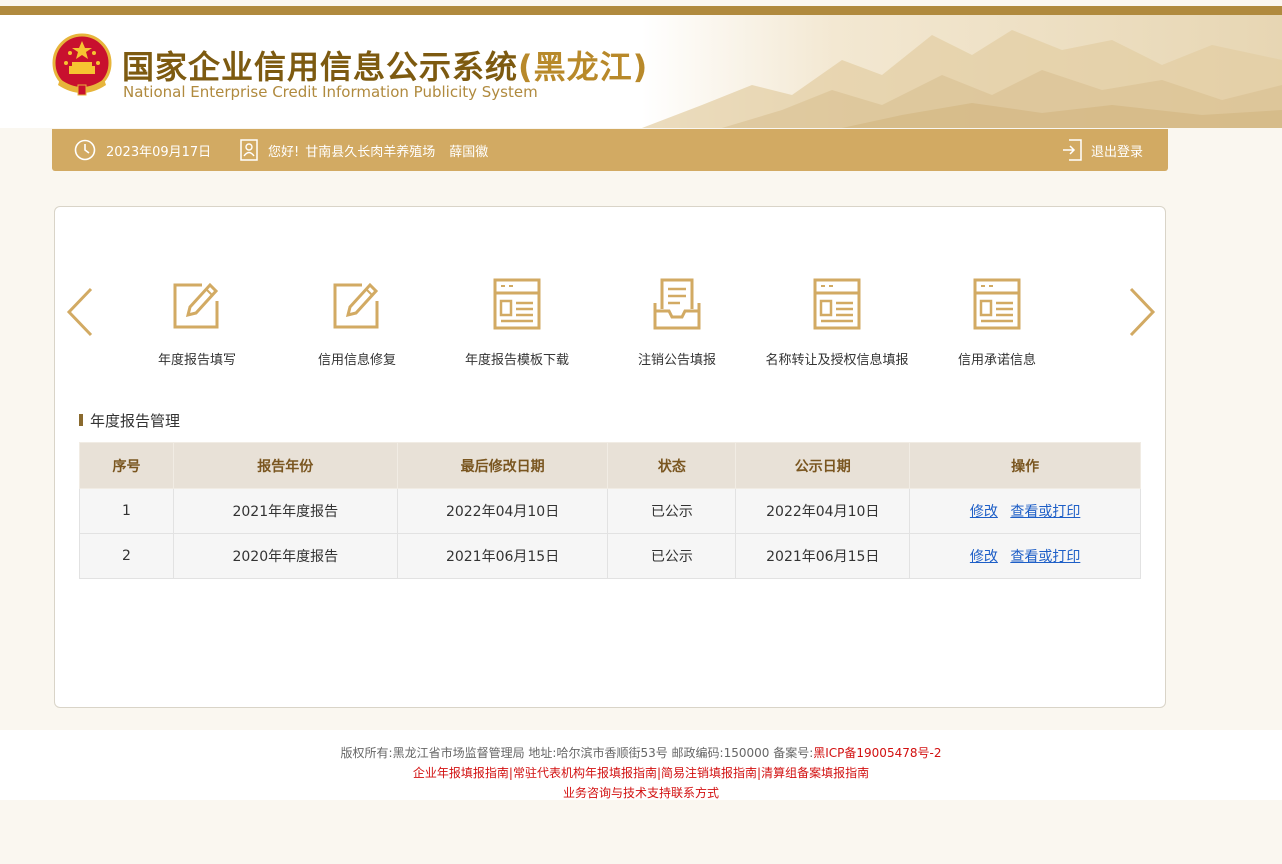  I want to click on greeting: 您好!, so click(284, 152).